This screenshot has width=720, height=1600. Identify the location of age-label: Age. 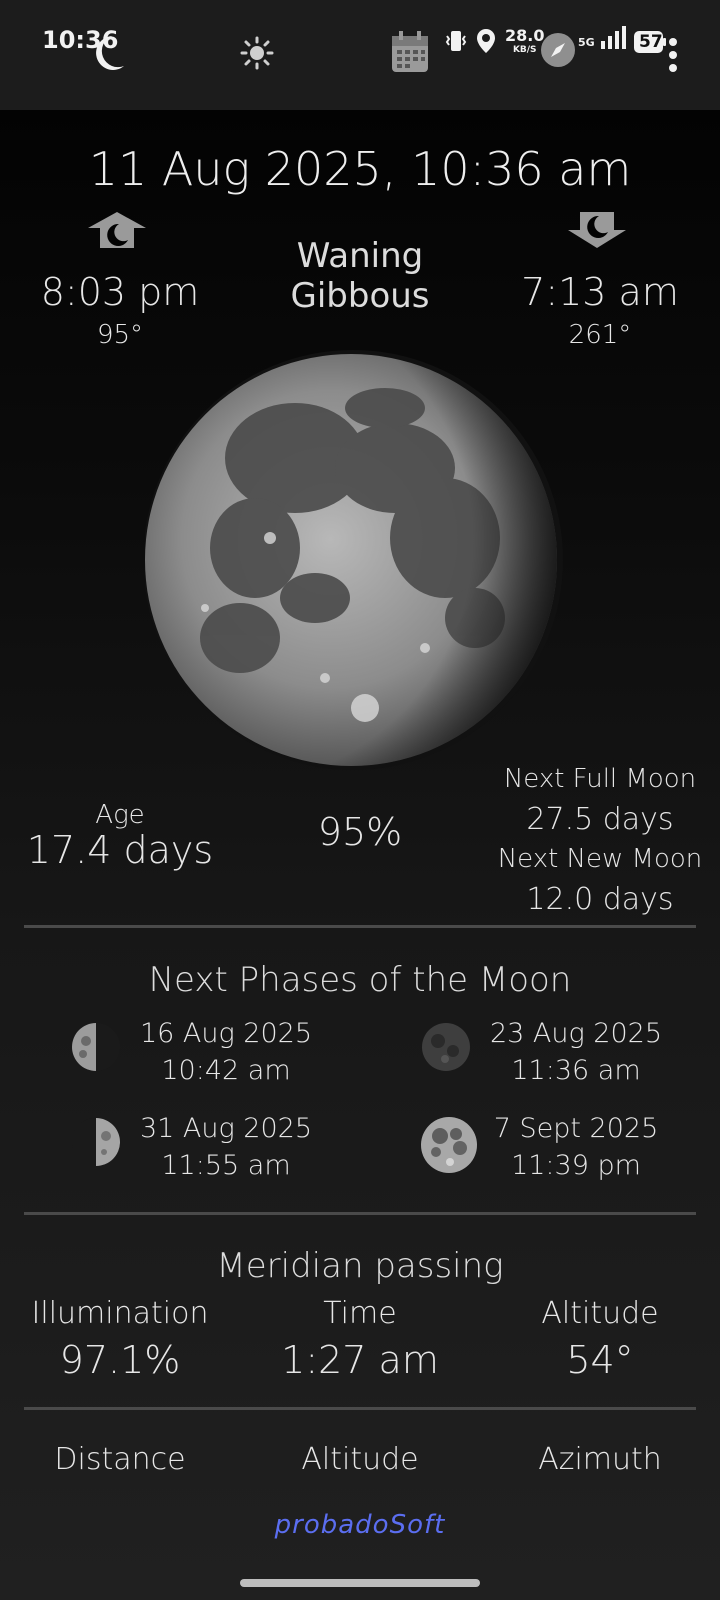
(120, 815).